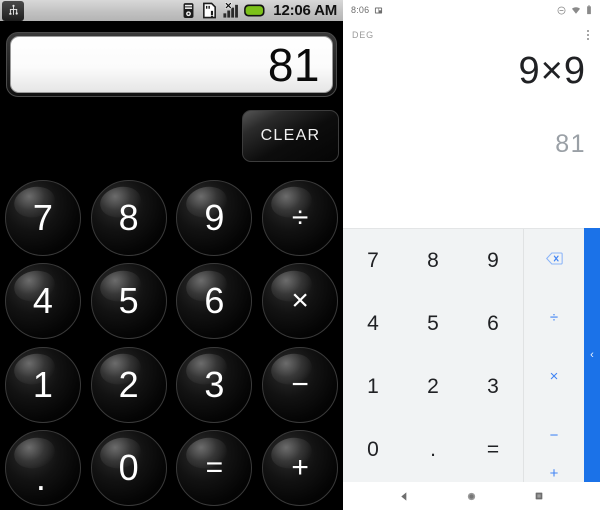 The image size is (600, 510). I want to click on button-face: ., so click(42, 468).